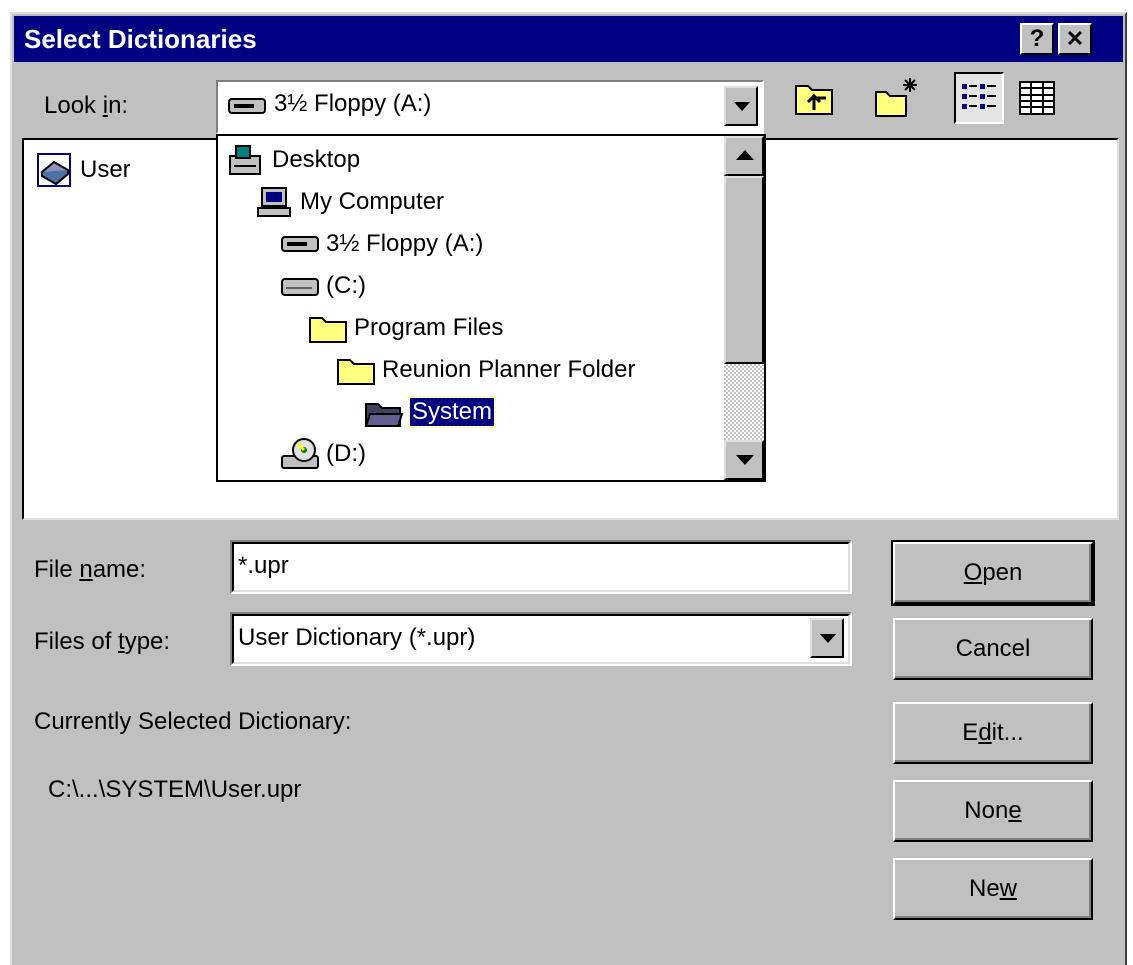 This screenshot has height=965, width=1133. I want to click on look-in-label: Look in:, so click(86, 105).